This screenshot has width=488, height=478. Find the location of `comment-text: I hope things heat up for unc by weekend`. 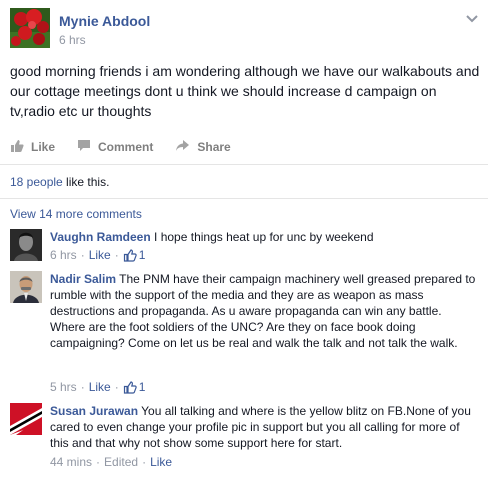

comment-text: I hope things heat up for unc by weekend is located at coordinates (264, 237).